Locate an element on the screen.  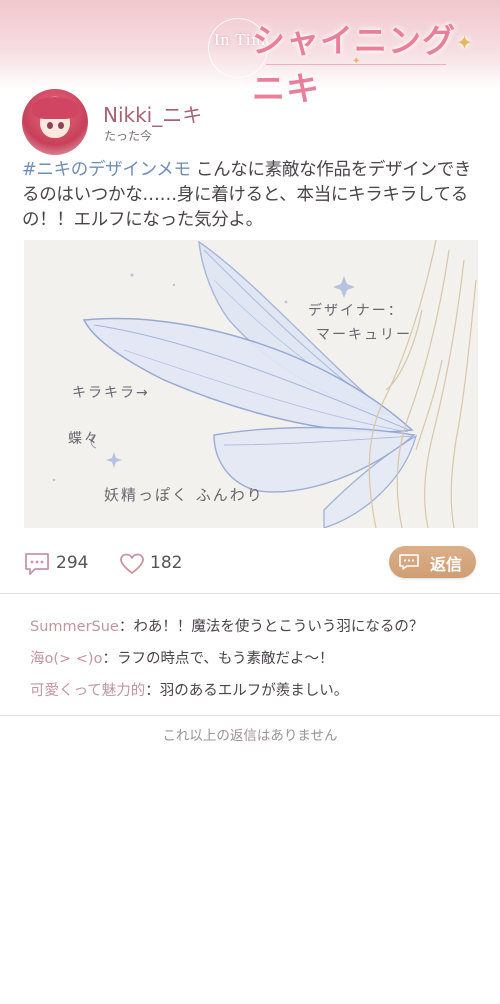
like-count: 182 is located at coordinates (166, 563).